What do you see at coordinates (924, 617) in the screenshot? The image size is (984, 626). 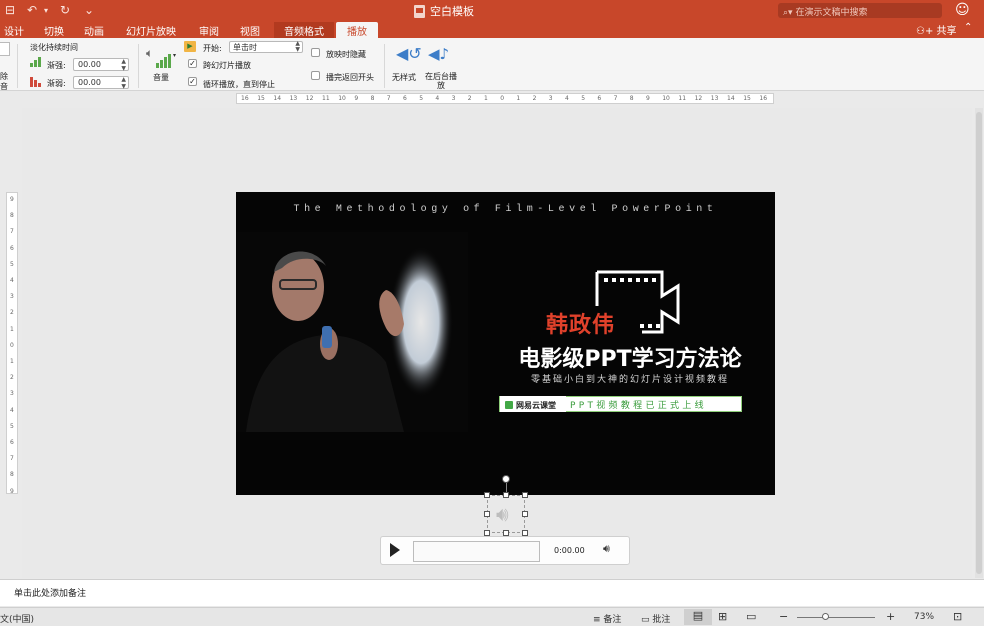 I see `zoom-level: 73%` at bounding box center [924, 617].